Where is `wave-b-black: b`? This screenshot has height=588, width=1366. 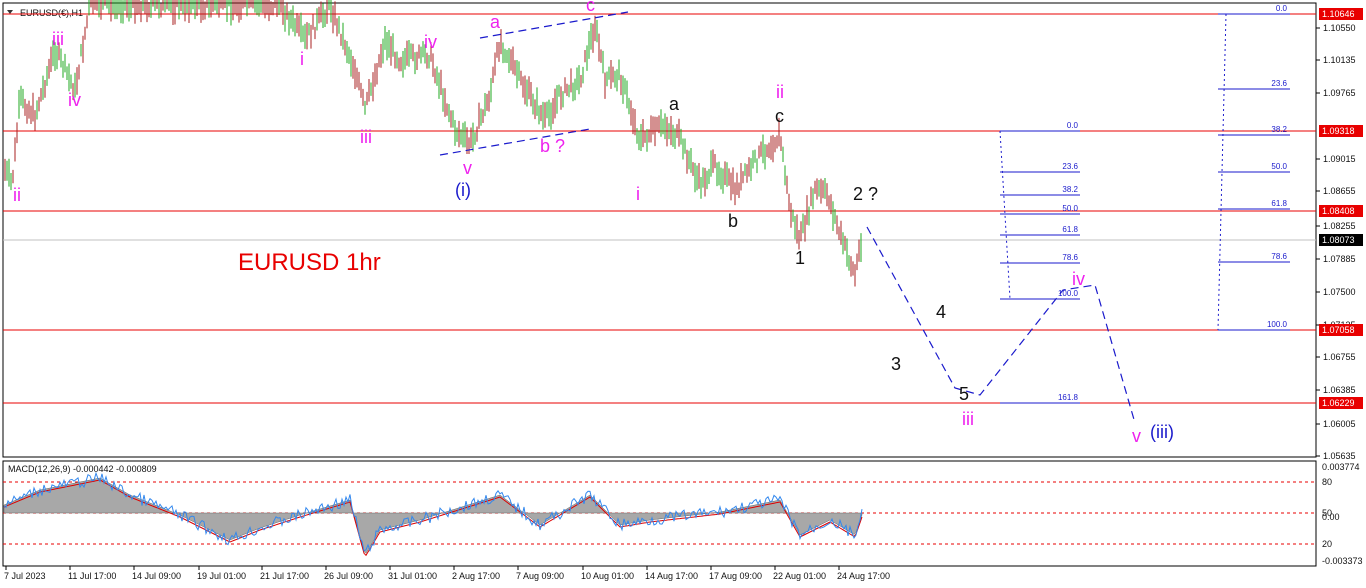
wave-b-black: b is located at coordinates (733, 221).